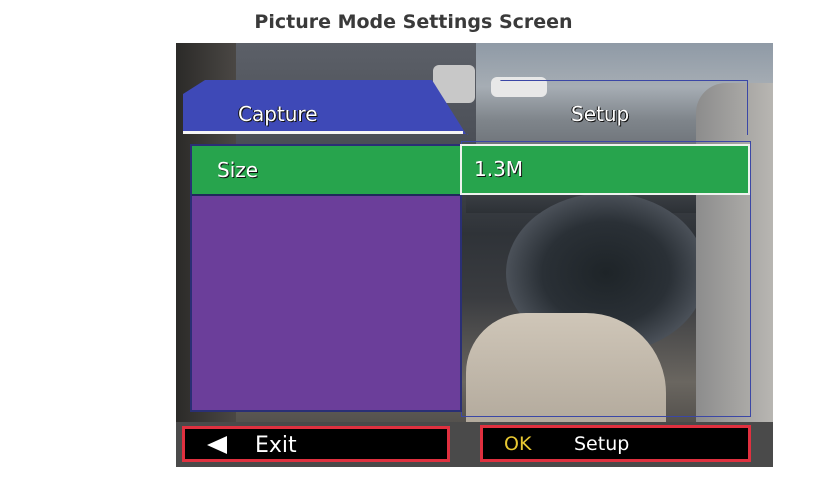  I want to click on tab-setup-label: Setup, so click(600, 114).